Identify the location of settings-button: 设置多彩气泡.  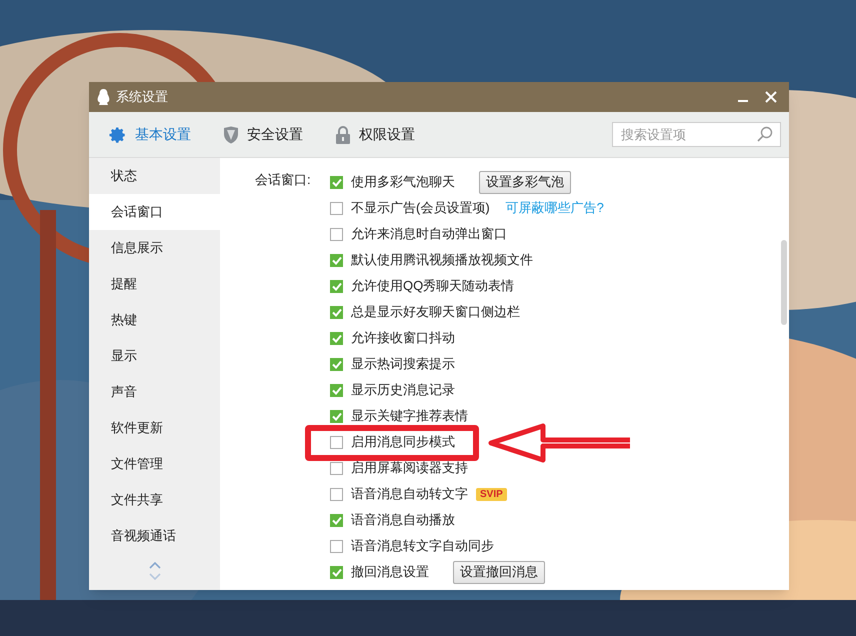
(525, 182).